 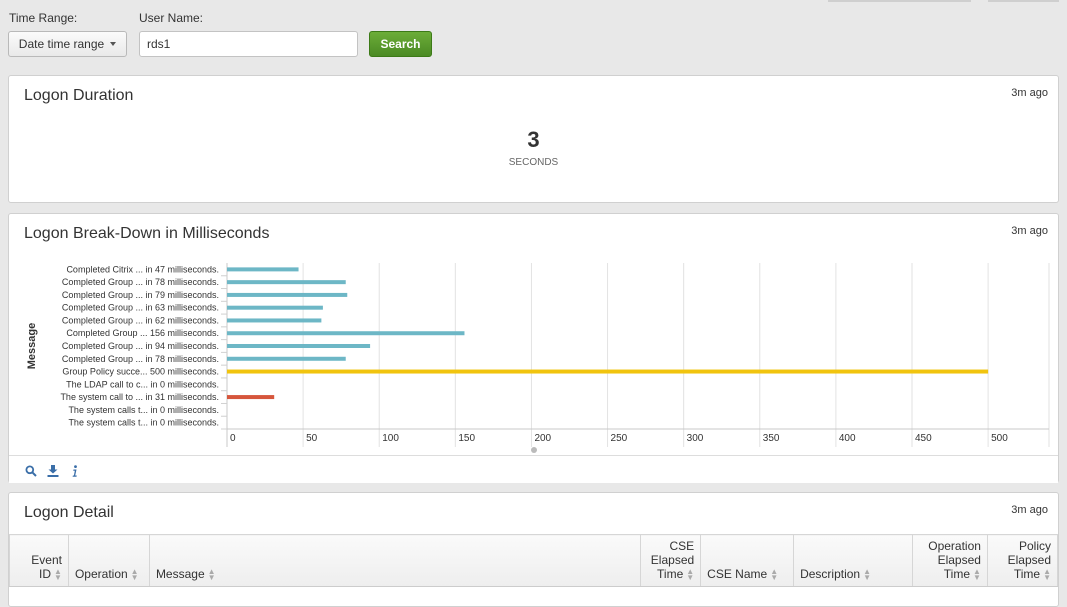 What do you see at coordinates (43, 18) in the screenshot?
I see `time-range-label: Time Range:` at bounding box center [43, 18].